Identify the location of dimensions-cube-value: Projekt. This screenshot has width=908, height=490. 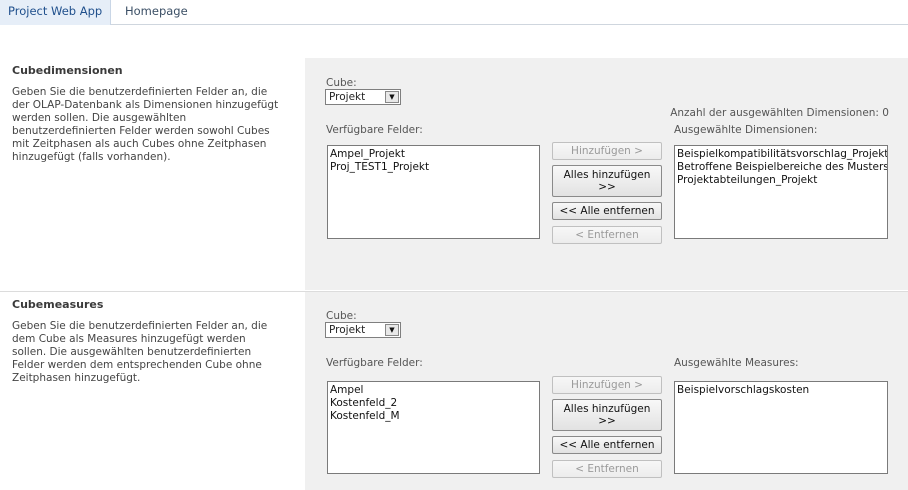
(347, 97).